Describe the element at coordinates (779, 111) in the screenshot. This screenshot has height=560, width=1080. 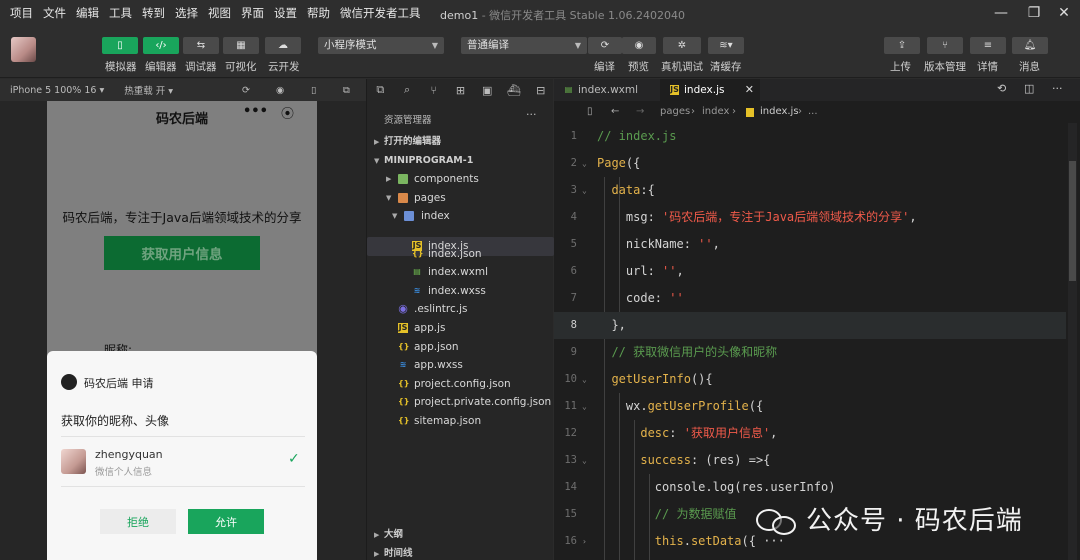
I see `crumb-file: index.js` at that location.